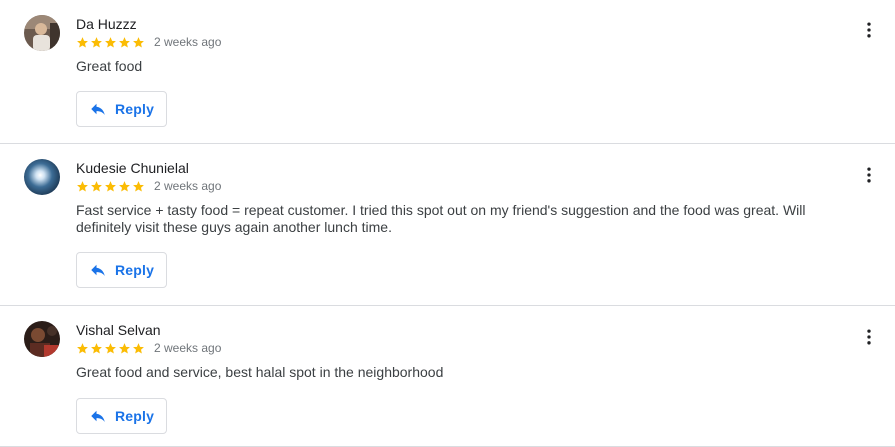 This screenshot has height=447, width=895. I want to click on reviewer-name: Da Huzzz, so click(106, 24).